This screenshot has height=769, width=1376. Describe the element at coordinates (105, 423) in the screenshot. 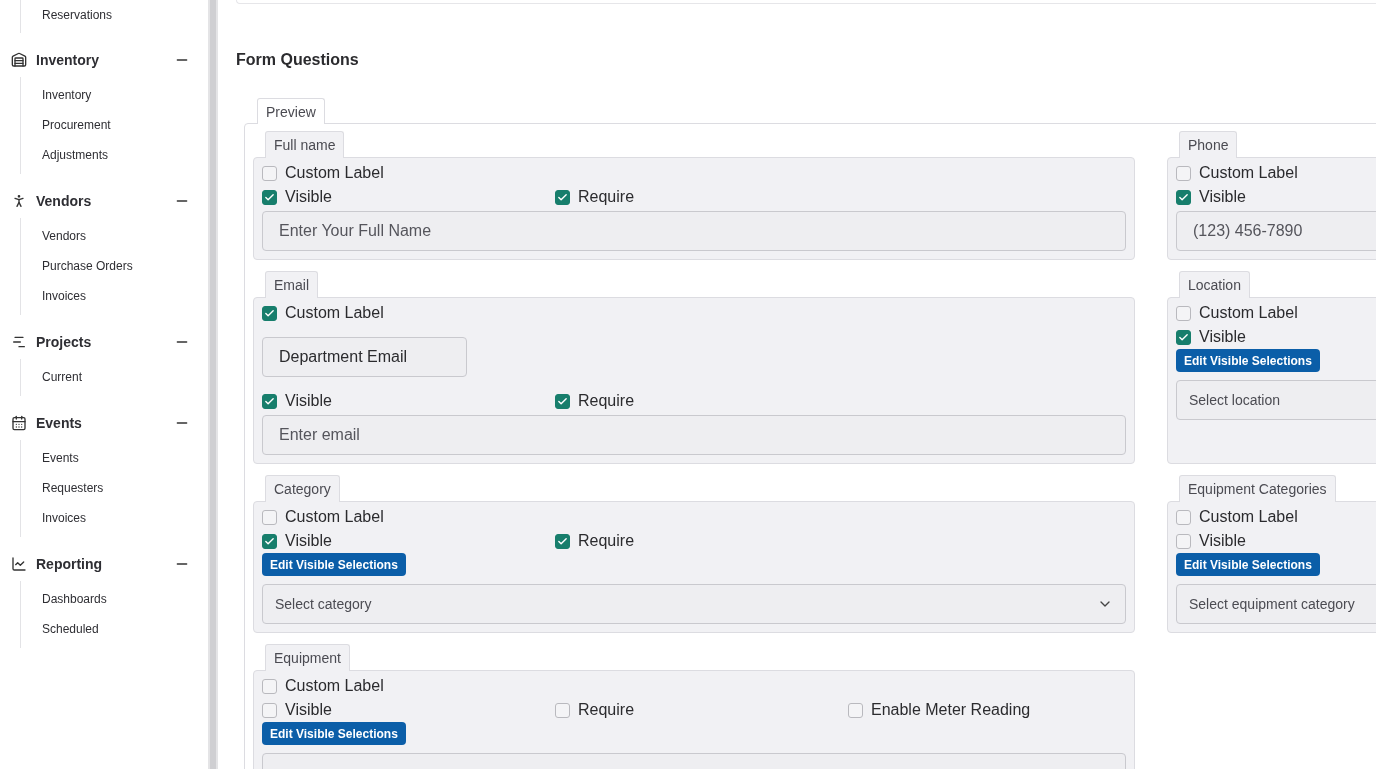

I see `sidebar-group-title: Events` at that location.